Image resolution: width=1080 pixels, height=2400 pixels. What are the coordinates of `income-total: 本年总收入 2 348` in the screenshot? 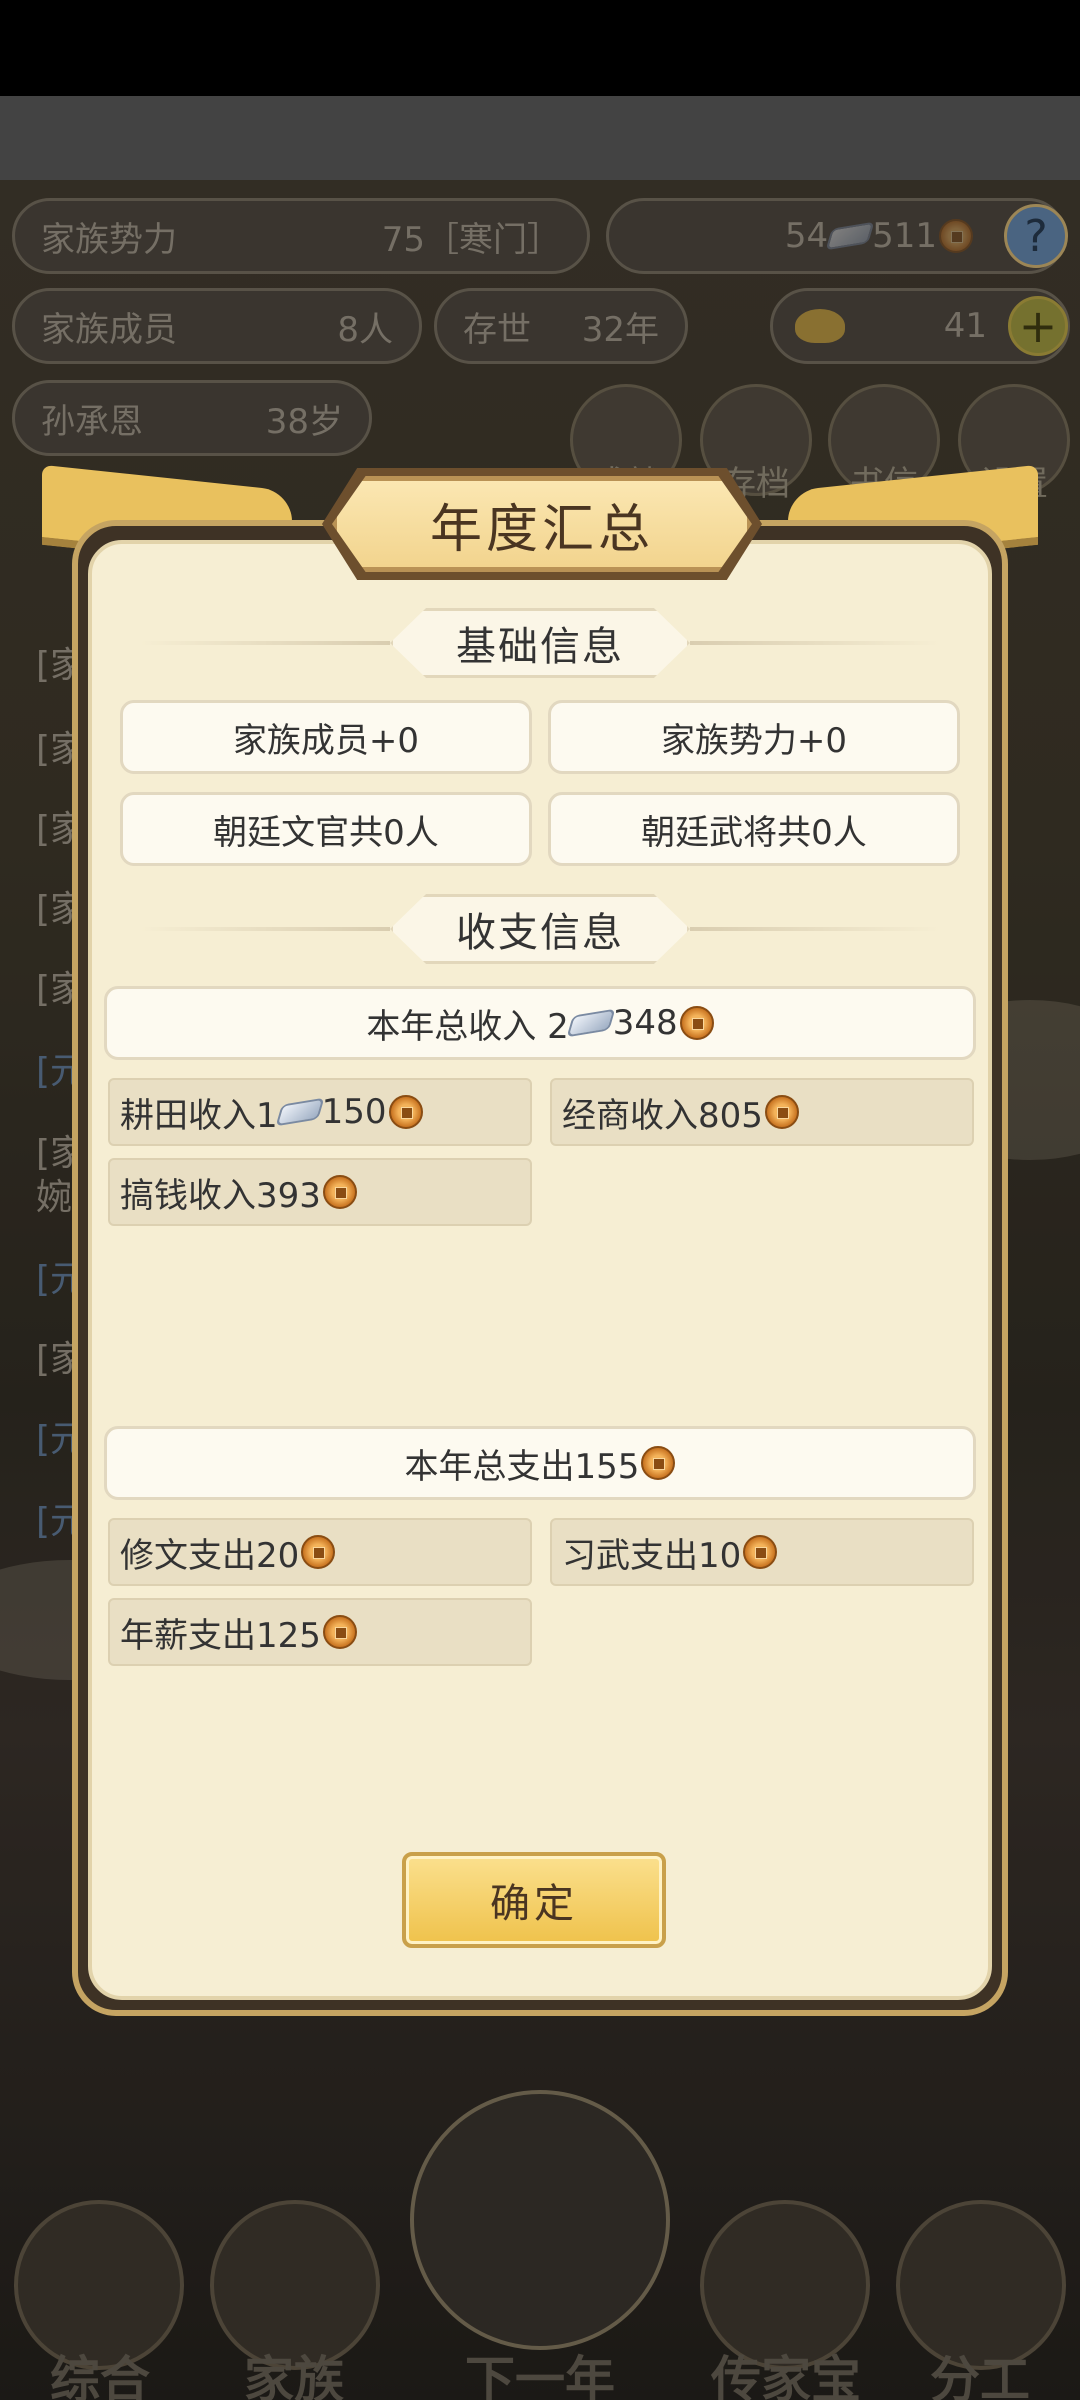 It's located at (540, 1023).